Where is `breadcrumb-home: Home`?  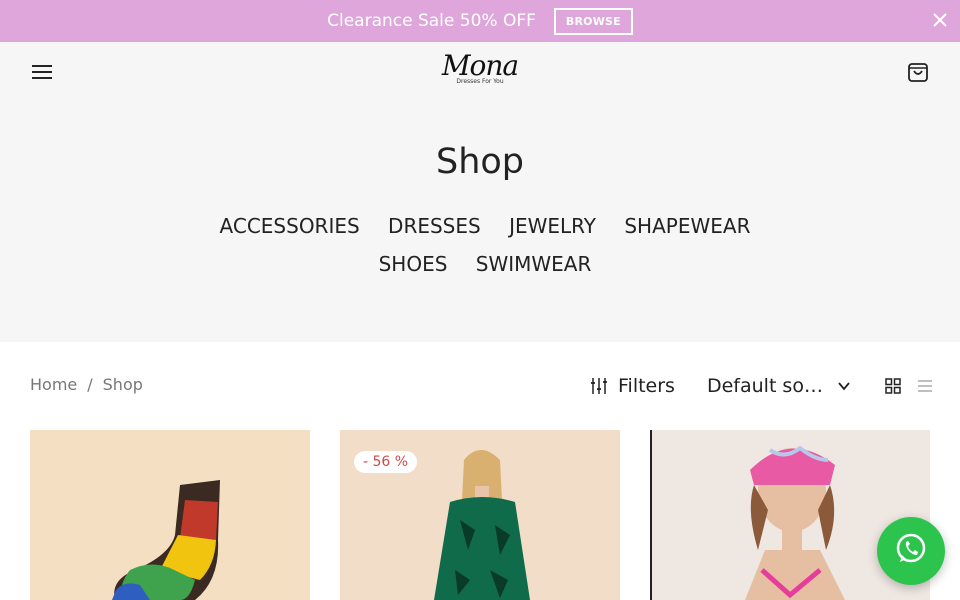
breadcrumb-home: Home is located at coordinates (53, 384).